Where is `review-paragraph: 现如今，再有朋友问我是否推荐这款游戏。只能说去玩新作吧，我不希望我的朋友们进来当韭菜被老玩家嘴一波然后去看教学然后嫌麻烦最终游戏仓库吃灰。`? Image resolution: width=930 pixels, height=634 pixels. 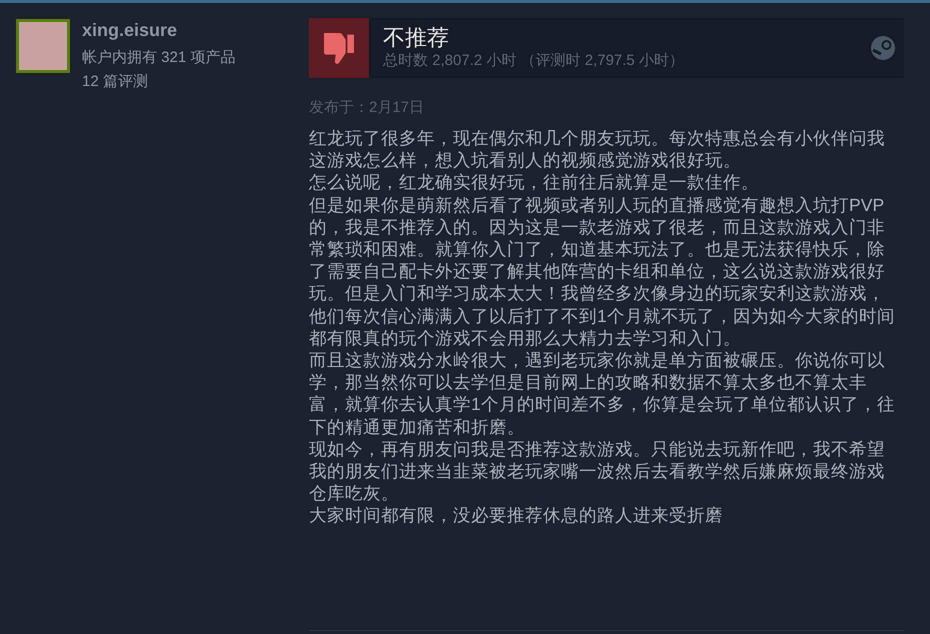 review-paragraph: 现如今，再有朋友问我是否推荐这款游戏。只能说去玩新作吧，我不希望我的朋友们进来当韭菜被老玩家嘴一波然后去看教学然后嫌麻烦最终游戏仓库吃灰。 is located at coordinates (597, 471).